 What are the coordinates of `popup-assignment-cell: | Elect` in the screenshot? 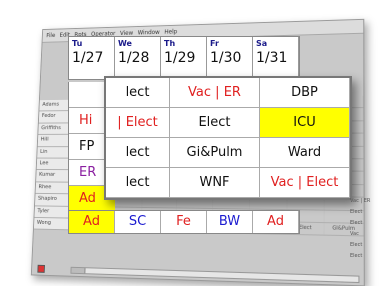 It's located at (138, 123).